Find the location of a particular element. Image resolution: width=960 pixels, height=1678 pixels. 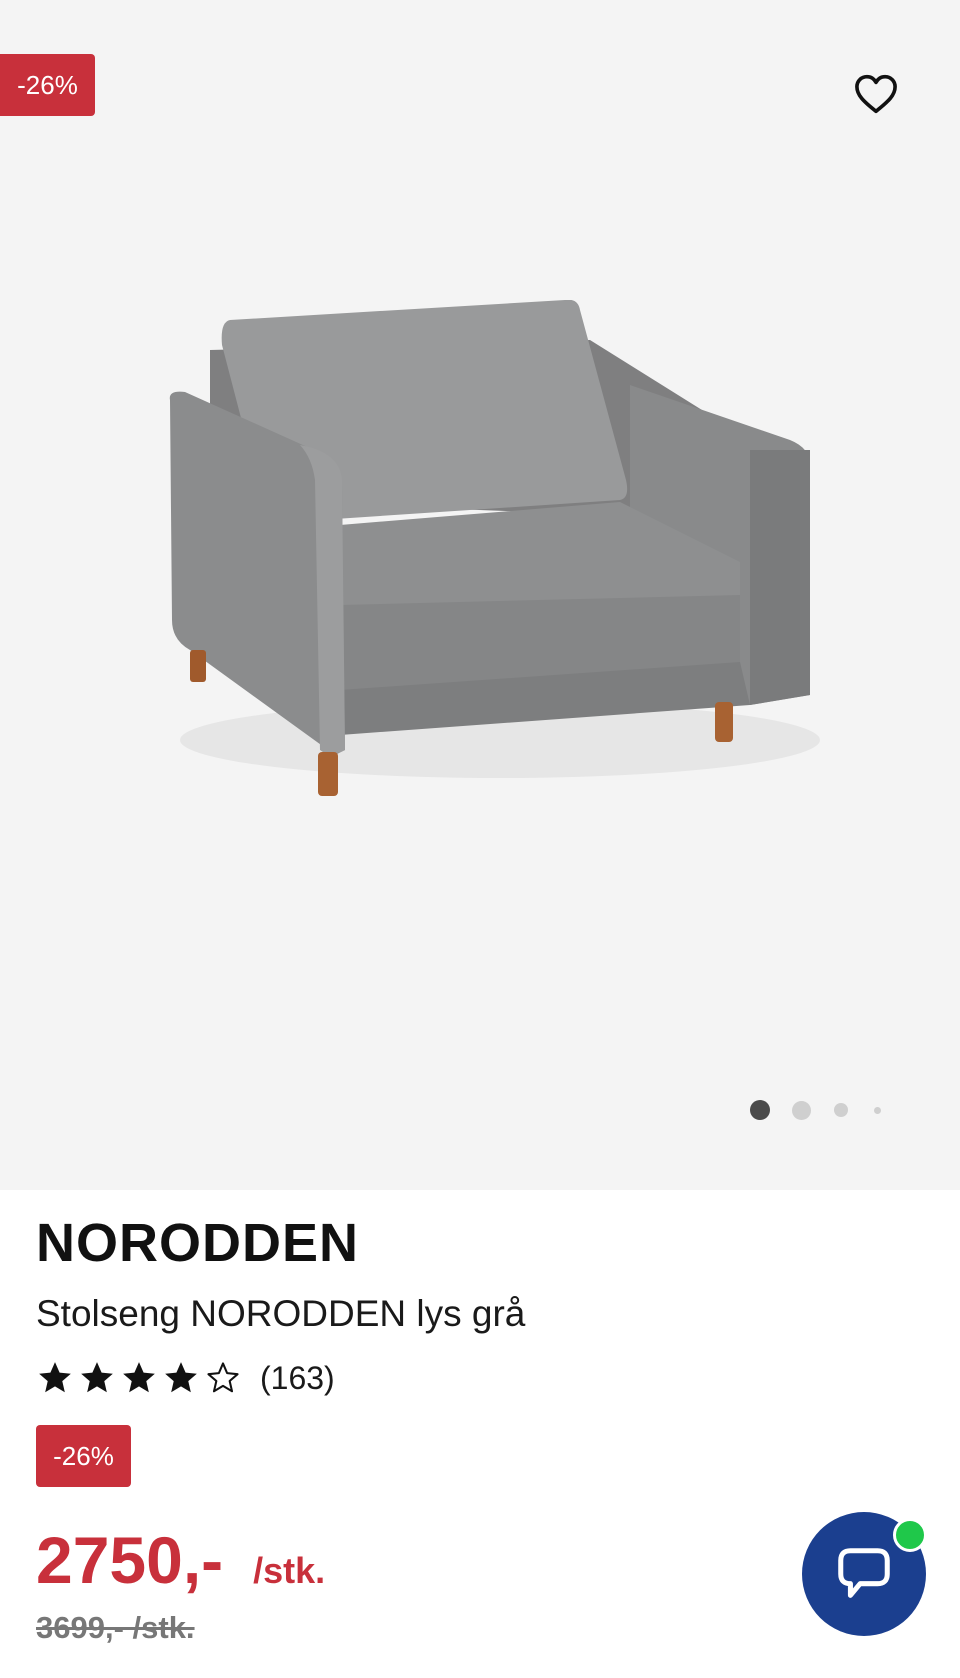

product-rating: (163) is located at coordinates (185, 1378).